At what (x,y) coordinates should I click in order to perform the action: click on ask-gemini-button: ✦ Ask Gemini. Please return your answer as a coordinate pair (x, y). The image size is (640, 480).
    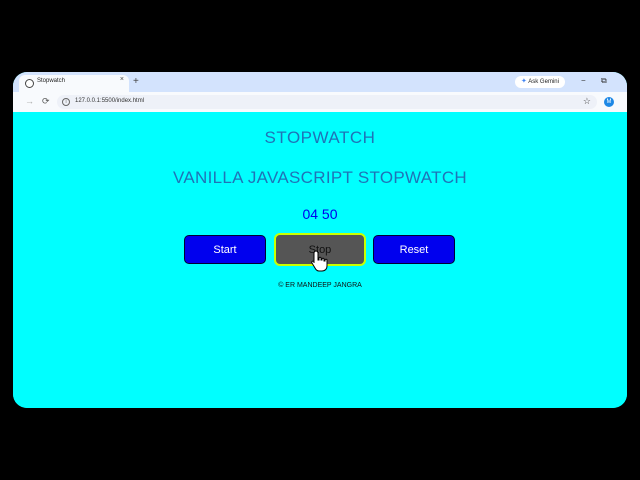
    Looking at the image, I should click on (540, 82).